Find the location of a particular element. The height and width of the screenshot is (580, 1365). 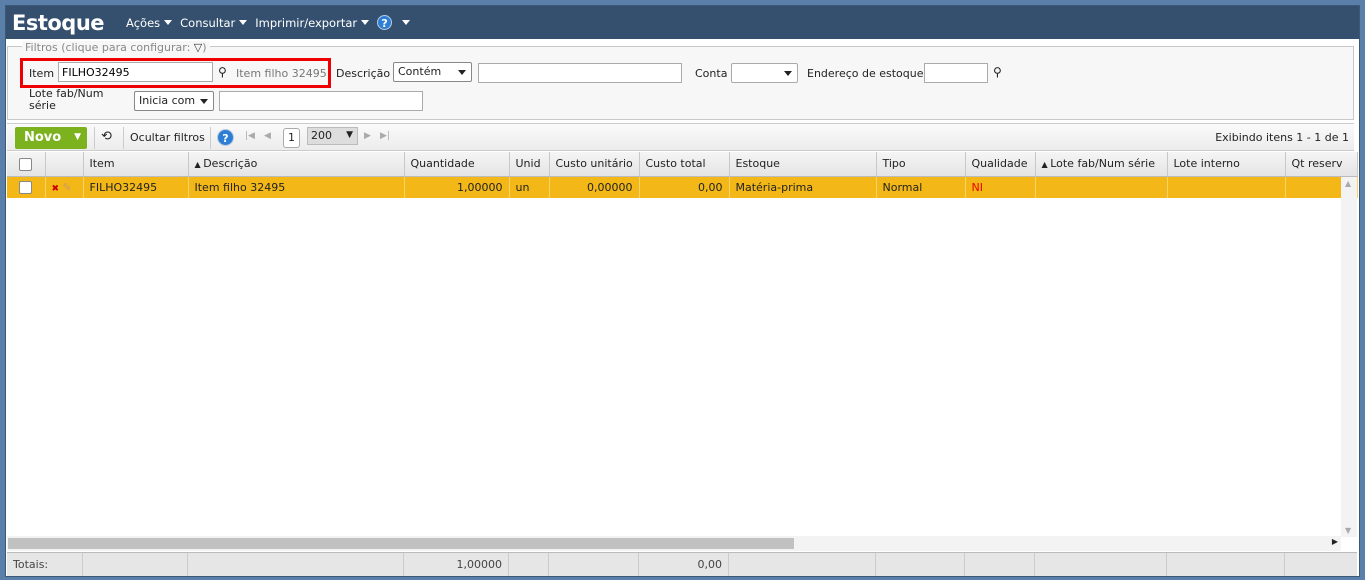

col-custo-unitario: Custo unitário is located at coordinates (594, 164).